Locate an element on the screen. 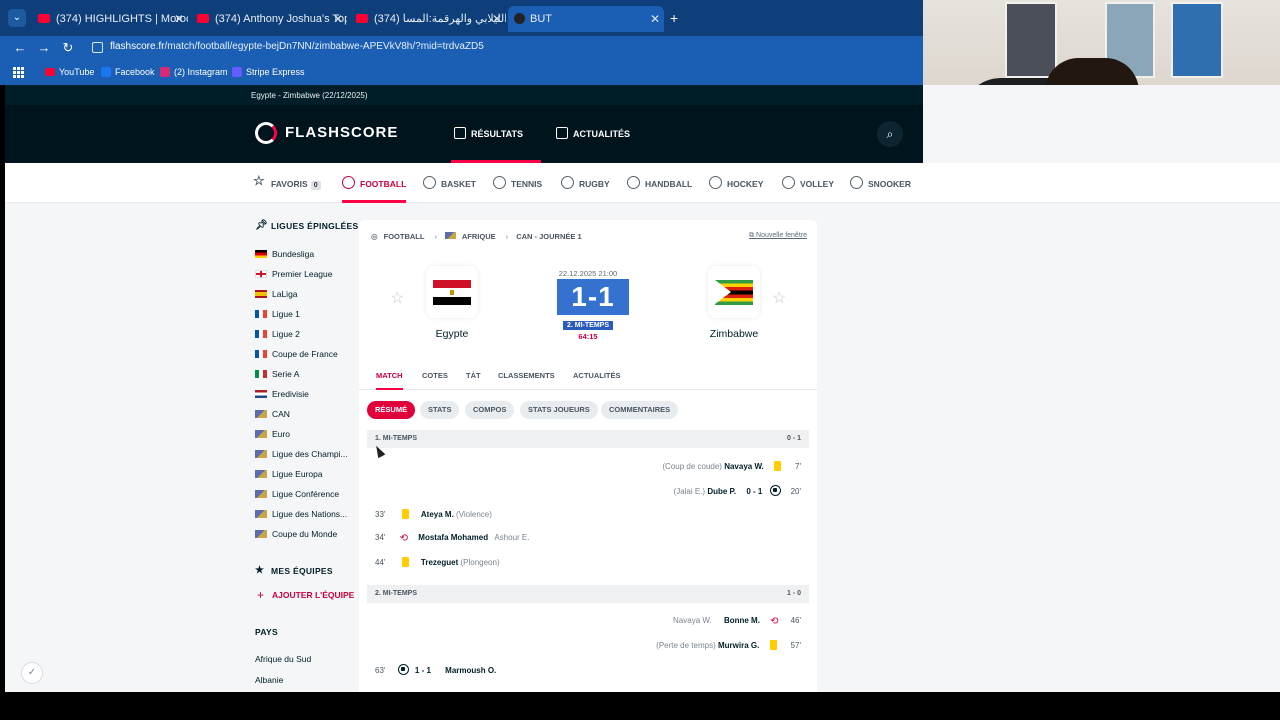  league-item: Ligue Conférence is located at coordinates (297, 499).